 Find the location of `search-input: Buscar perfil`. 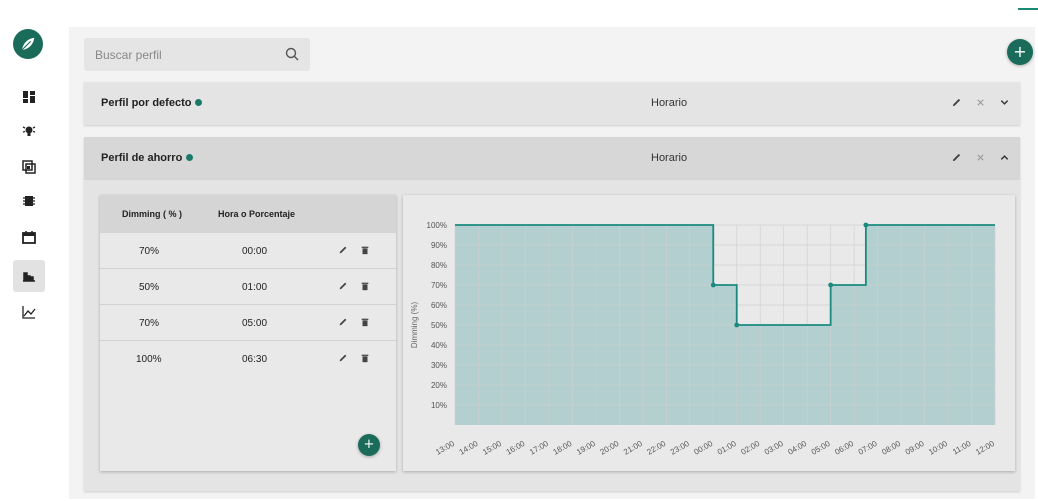

search-input: Buscar perfil is located at coordinates (128, 55).